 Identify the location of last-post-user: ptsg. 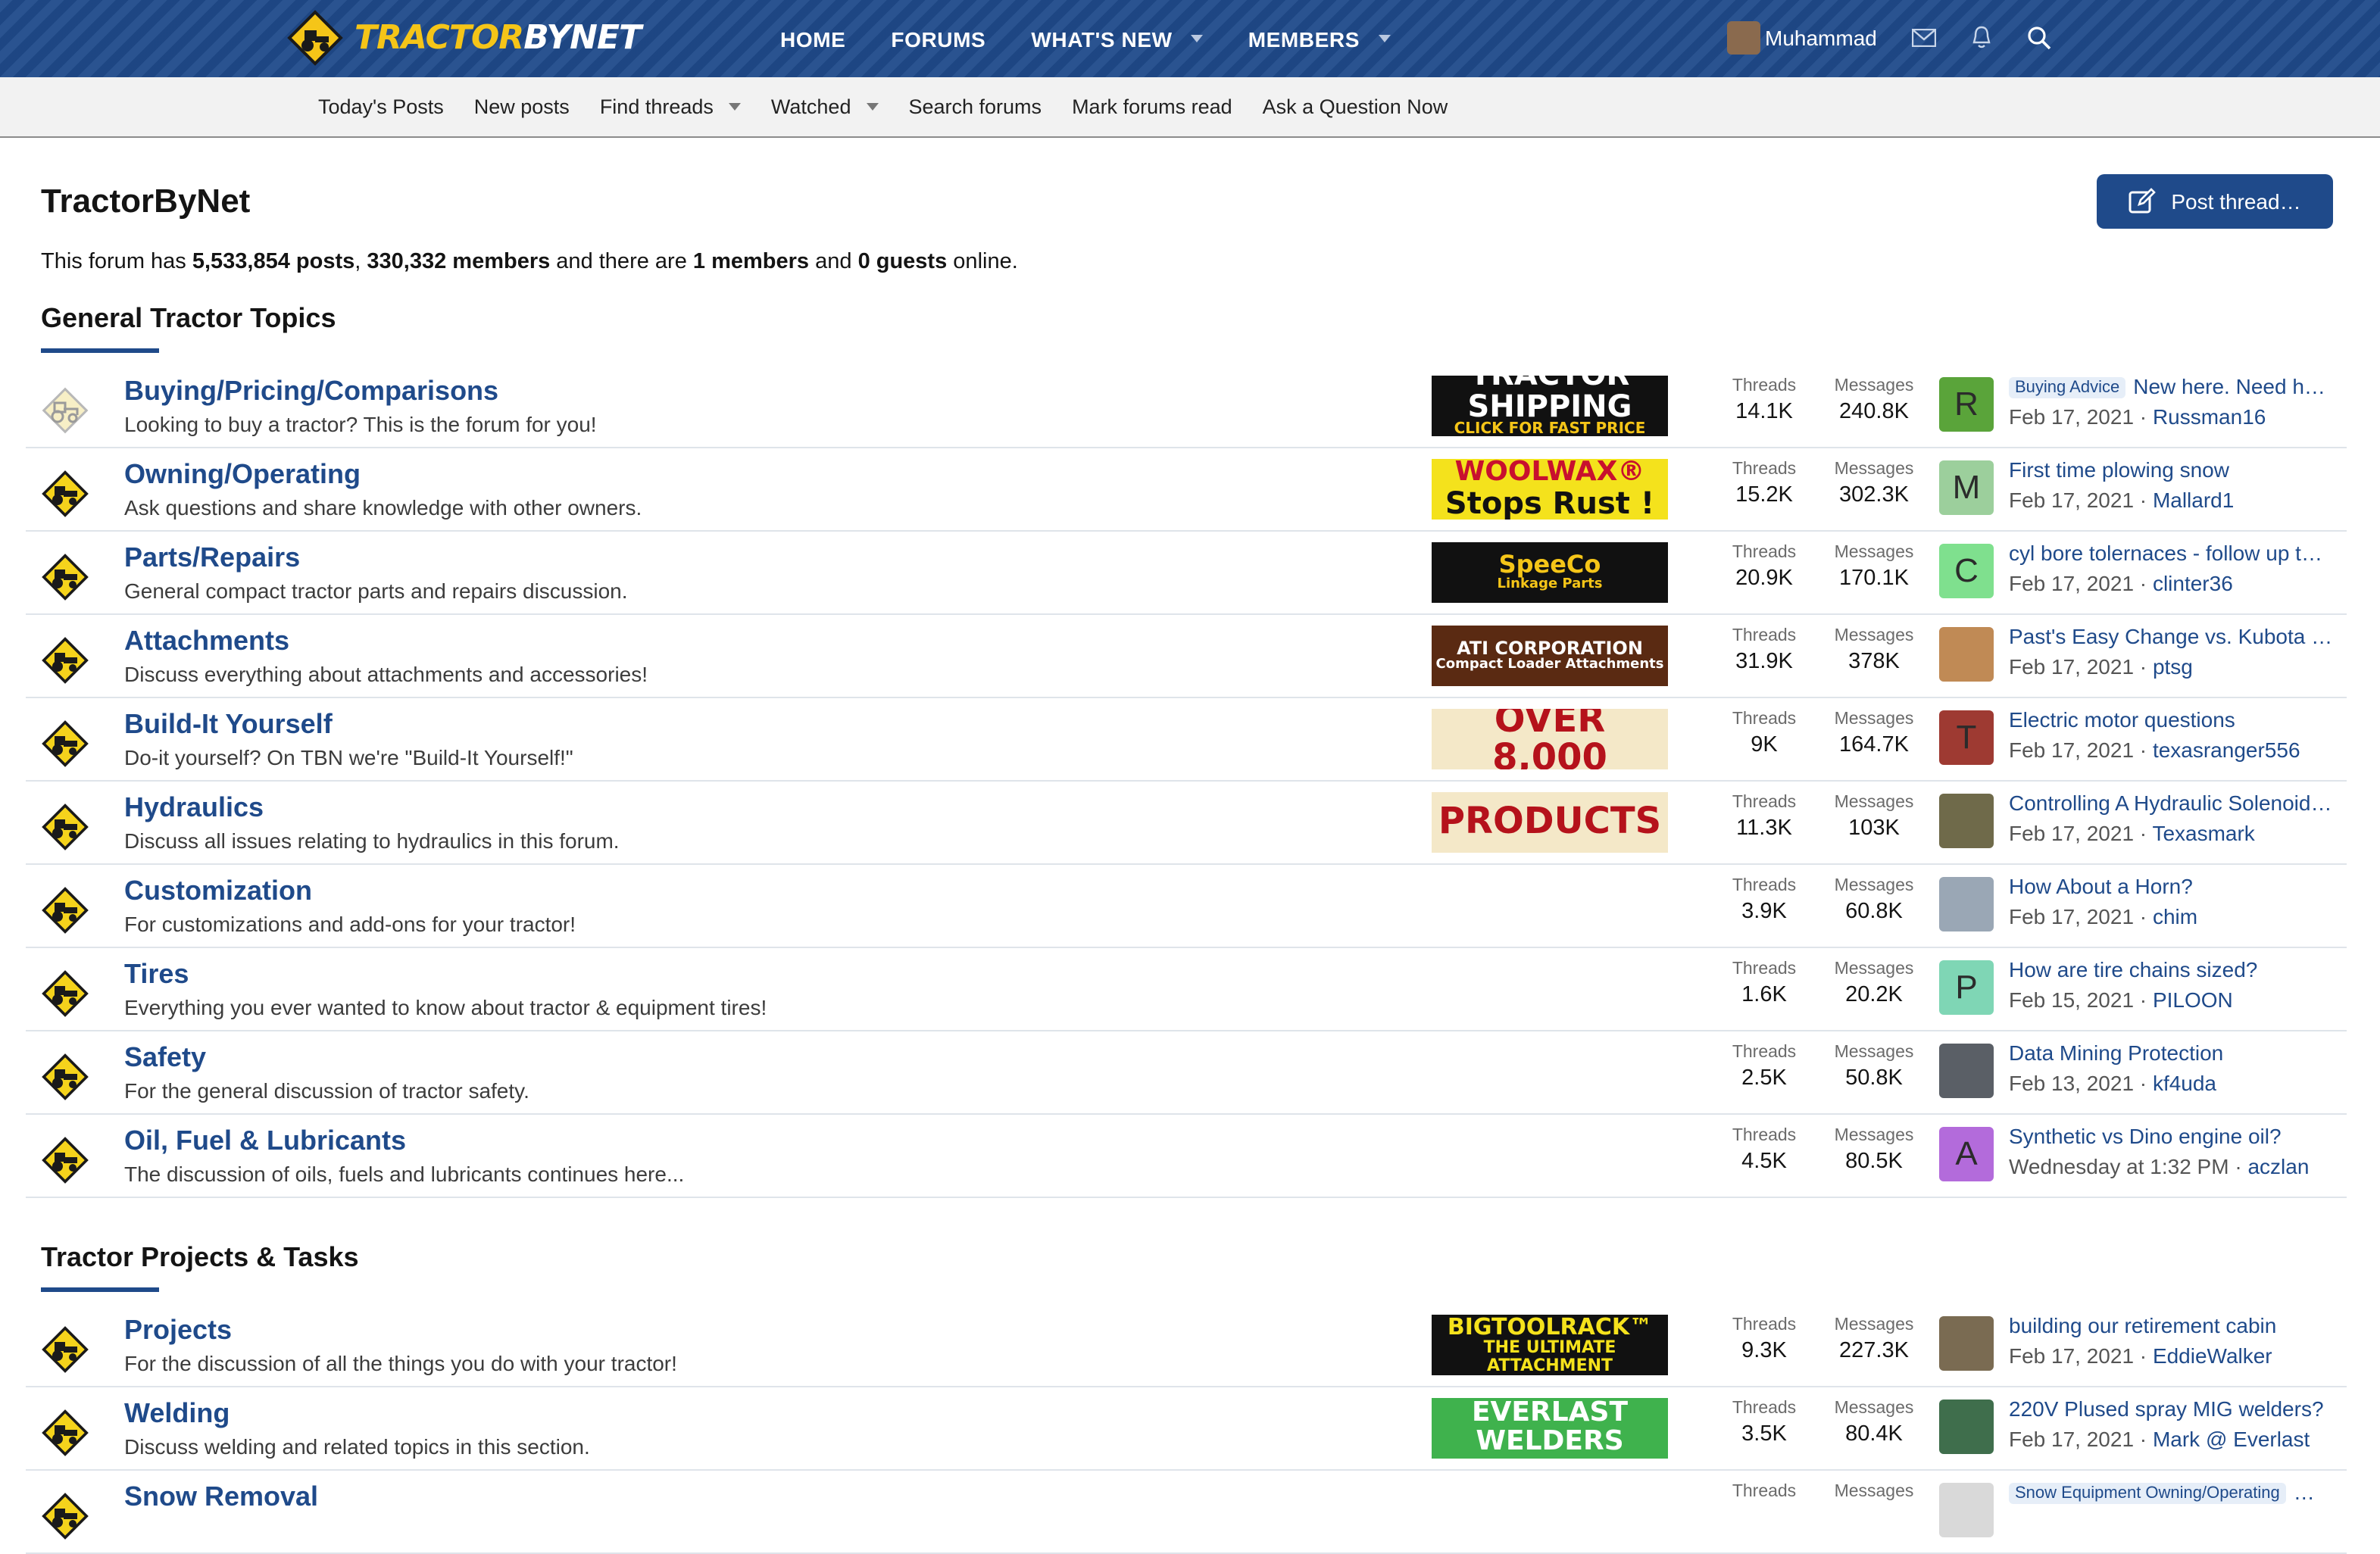
(2173, 666).